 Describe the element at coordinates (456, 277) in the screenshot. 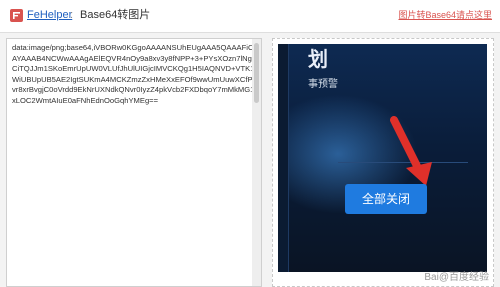

I see `baidu-watermark: Bai@百度经验` at that location.